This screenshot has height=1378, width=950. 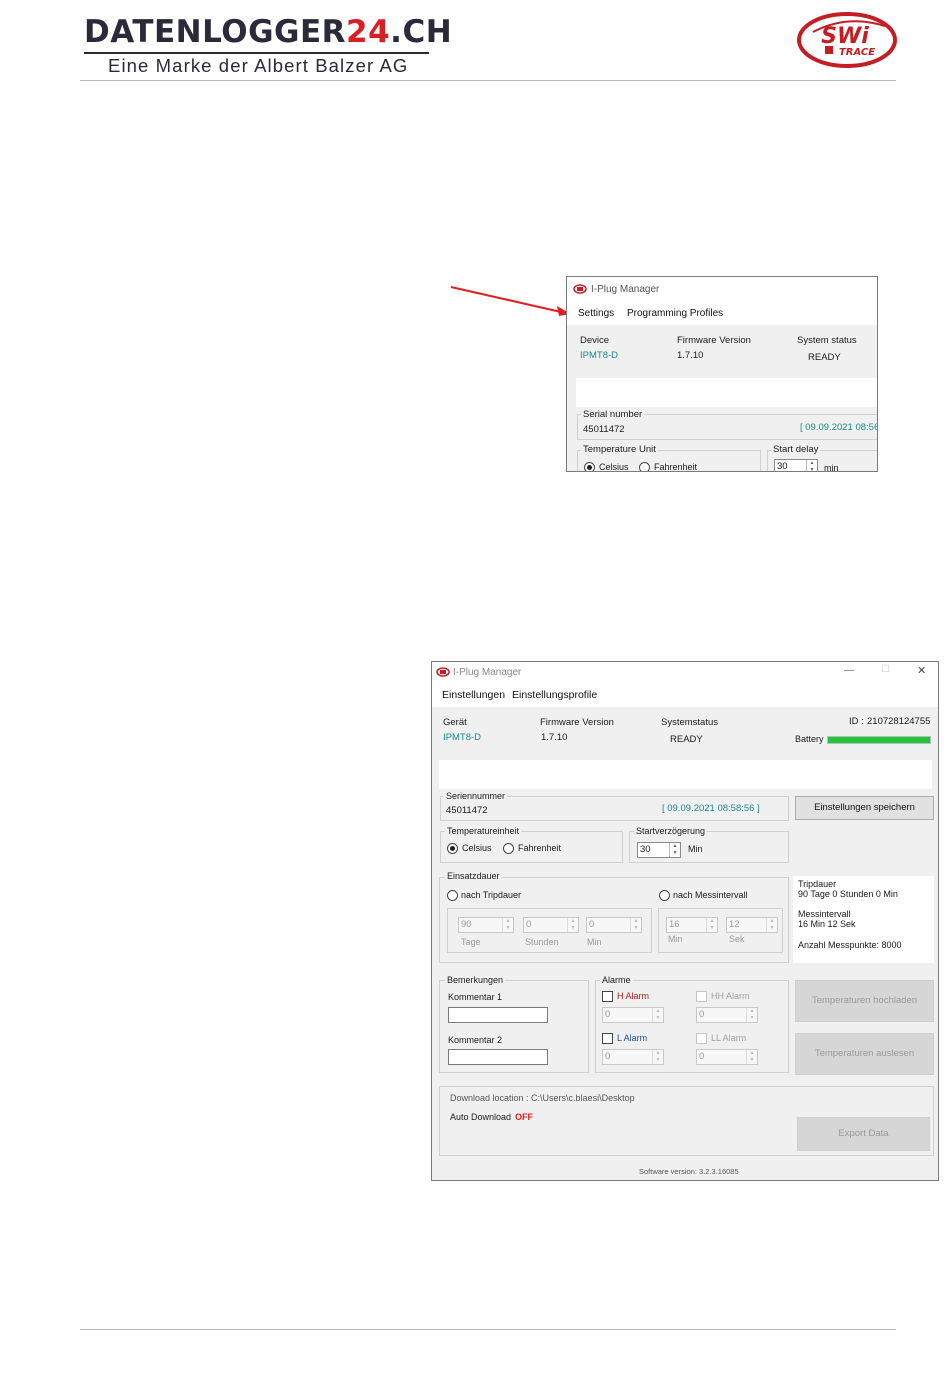 What do you see at coordinates (864, 808) in the screenshot?
I see `save-settings-button: Einstellungen speichern` at bounding box center [864, 808].